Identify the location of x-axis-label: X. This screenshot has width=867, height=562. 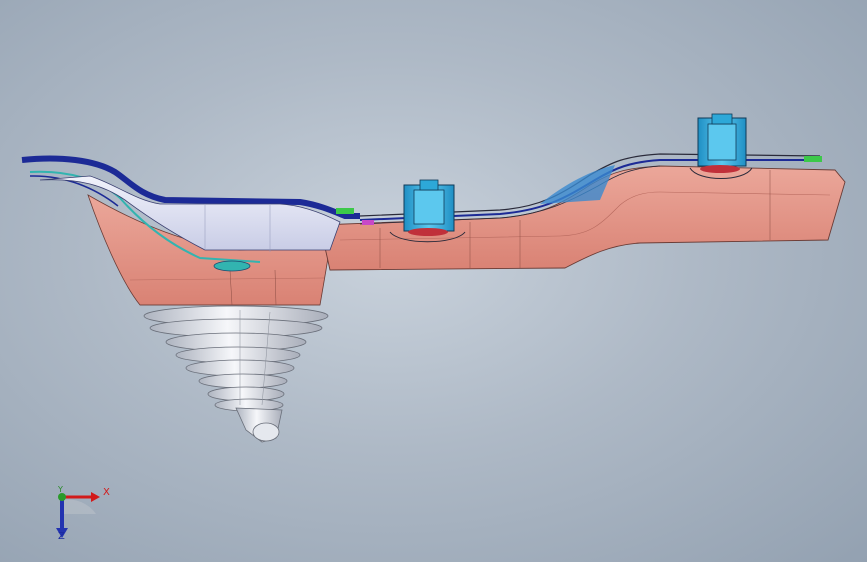
(106, 492).